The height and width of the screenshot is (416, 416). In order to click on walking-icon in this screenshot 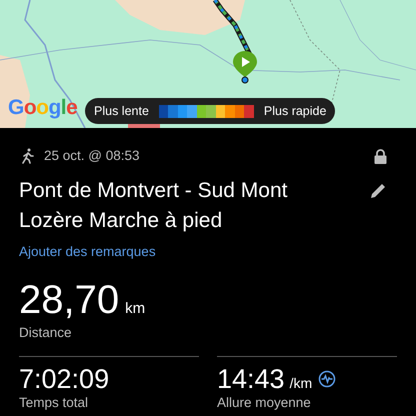, I will do `click(28, 156)`.